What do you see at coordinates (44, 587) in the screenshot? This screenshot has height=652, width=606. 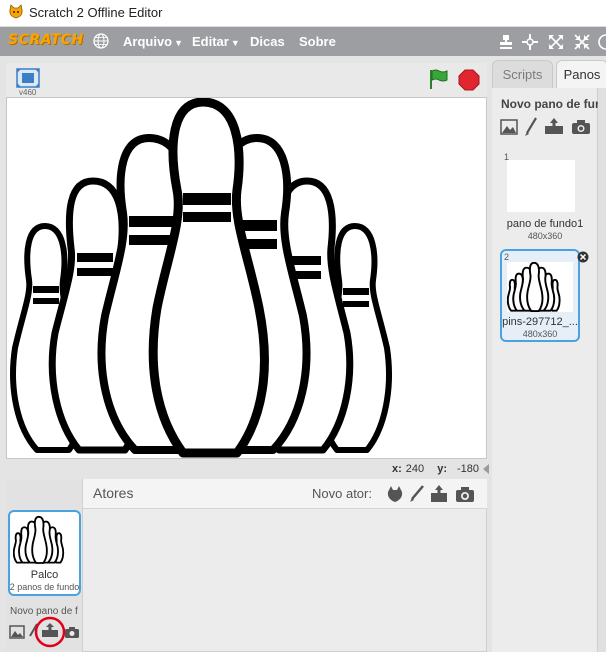 I see `stage-backdrop-count: 2 panos de fundo` at bounding box center [44, 587].